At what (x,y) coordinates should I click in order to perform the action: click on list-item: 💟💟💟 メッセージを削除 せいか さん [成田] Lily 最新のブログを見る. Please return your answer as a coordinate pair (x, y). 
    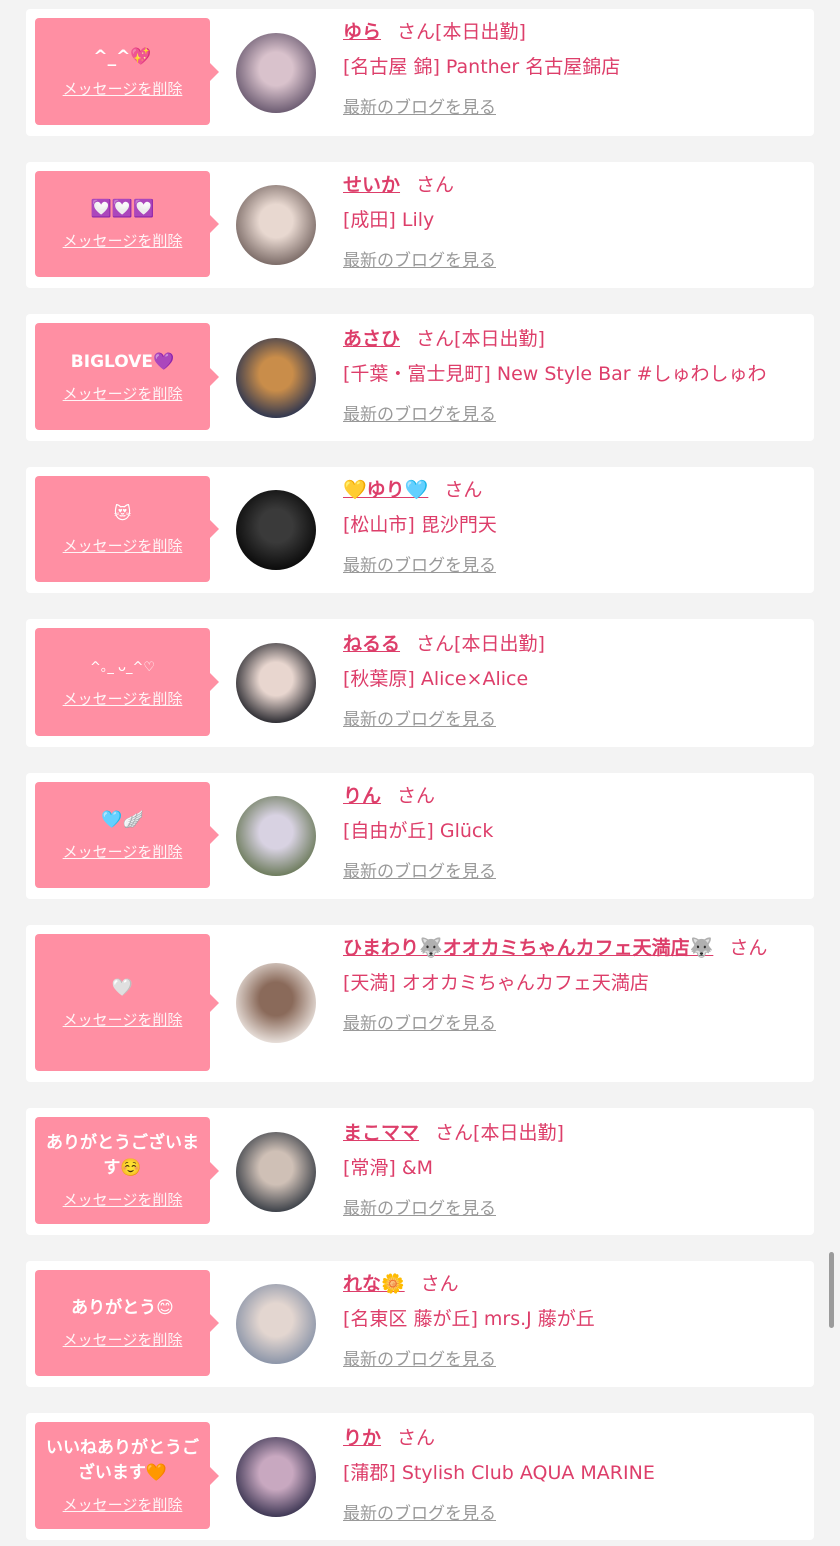
    Looking at the image, I should click on (420, 225).